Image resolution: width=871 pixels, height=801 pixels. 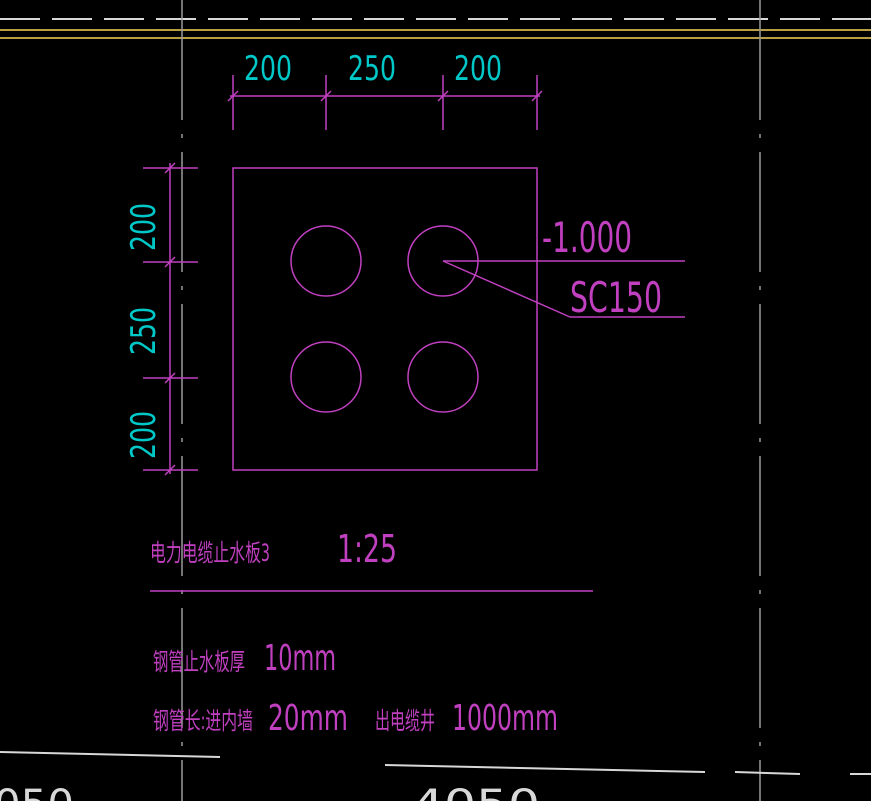 I want to click on bottom-dim-partial-left: 050, so click(x=37, y=791).